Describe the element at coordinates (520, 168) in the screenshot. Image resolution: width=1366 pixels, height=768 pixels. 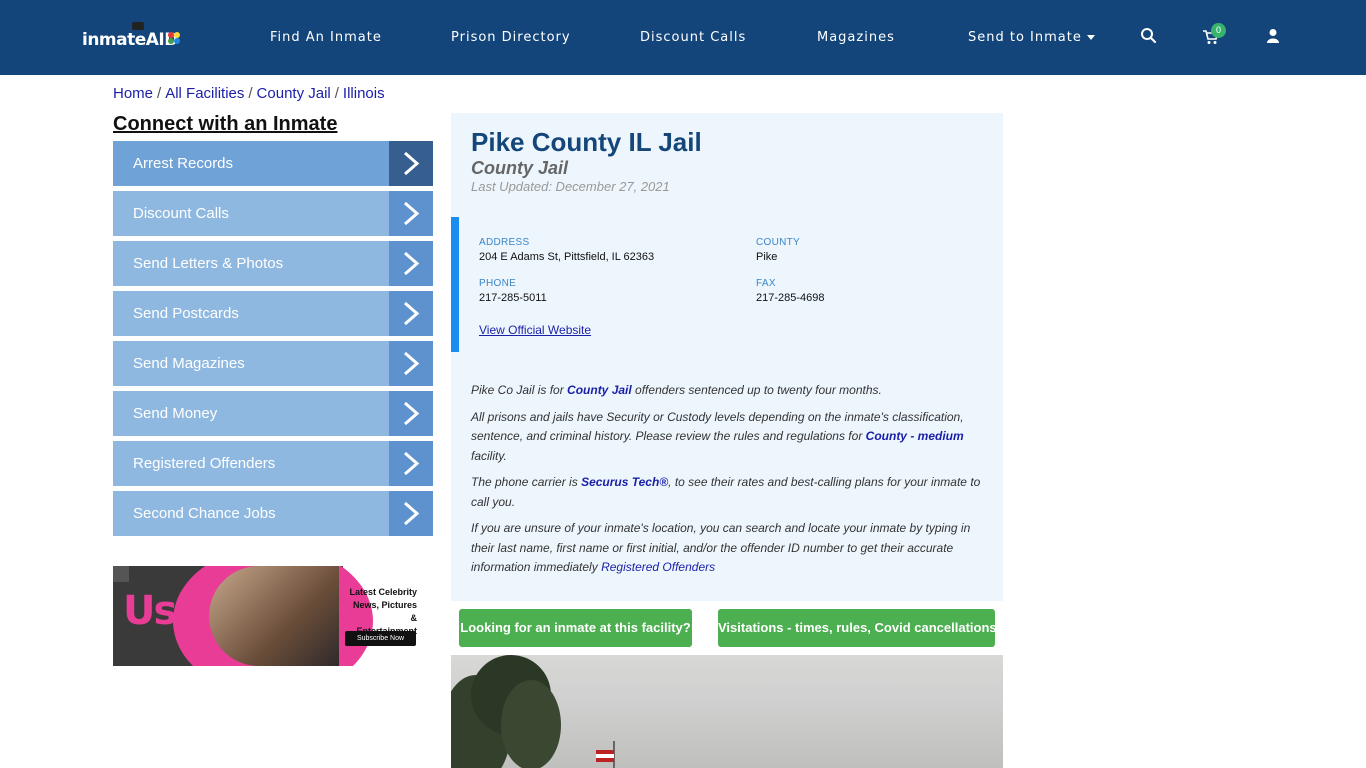
I see `facility-type: County Jail` at that location.